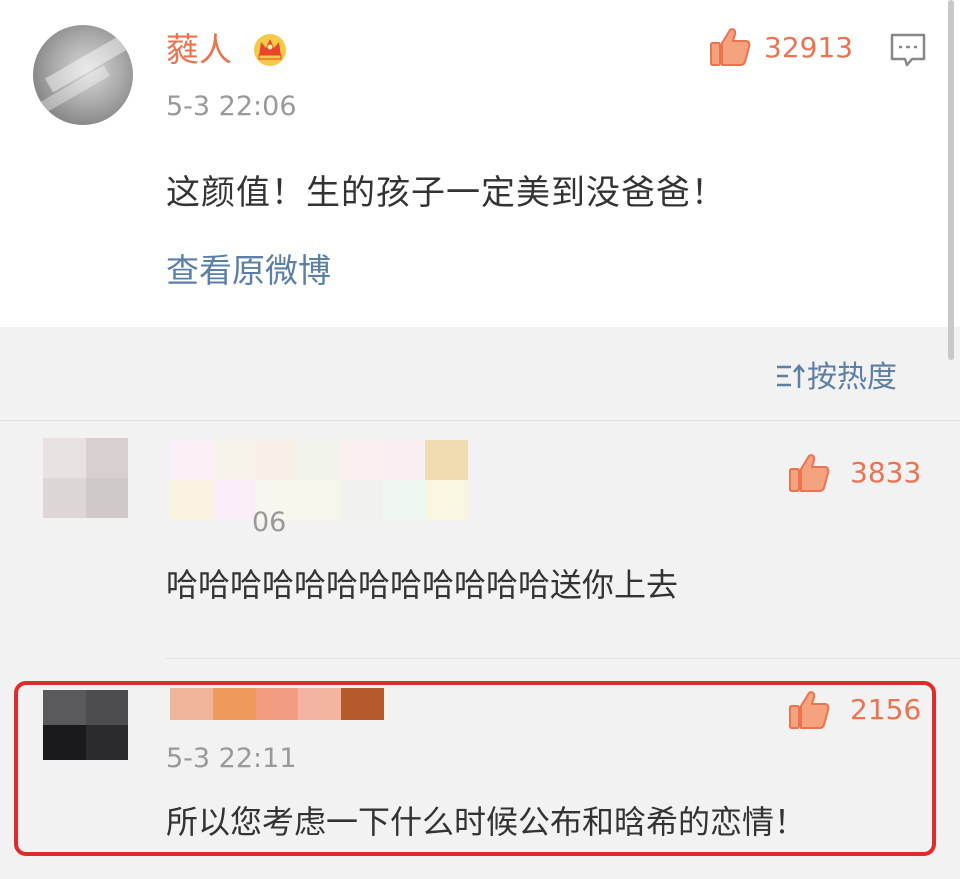 The height and width of the screenshot is (879, 960). I want to click on comment-username-blurred, so click(319, 480).